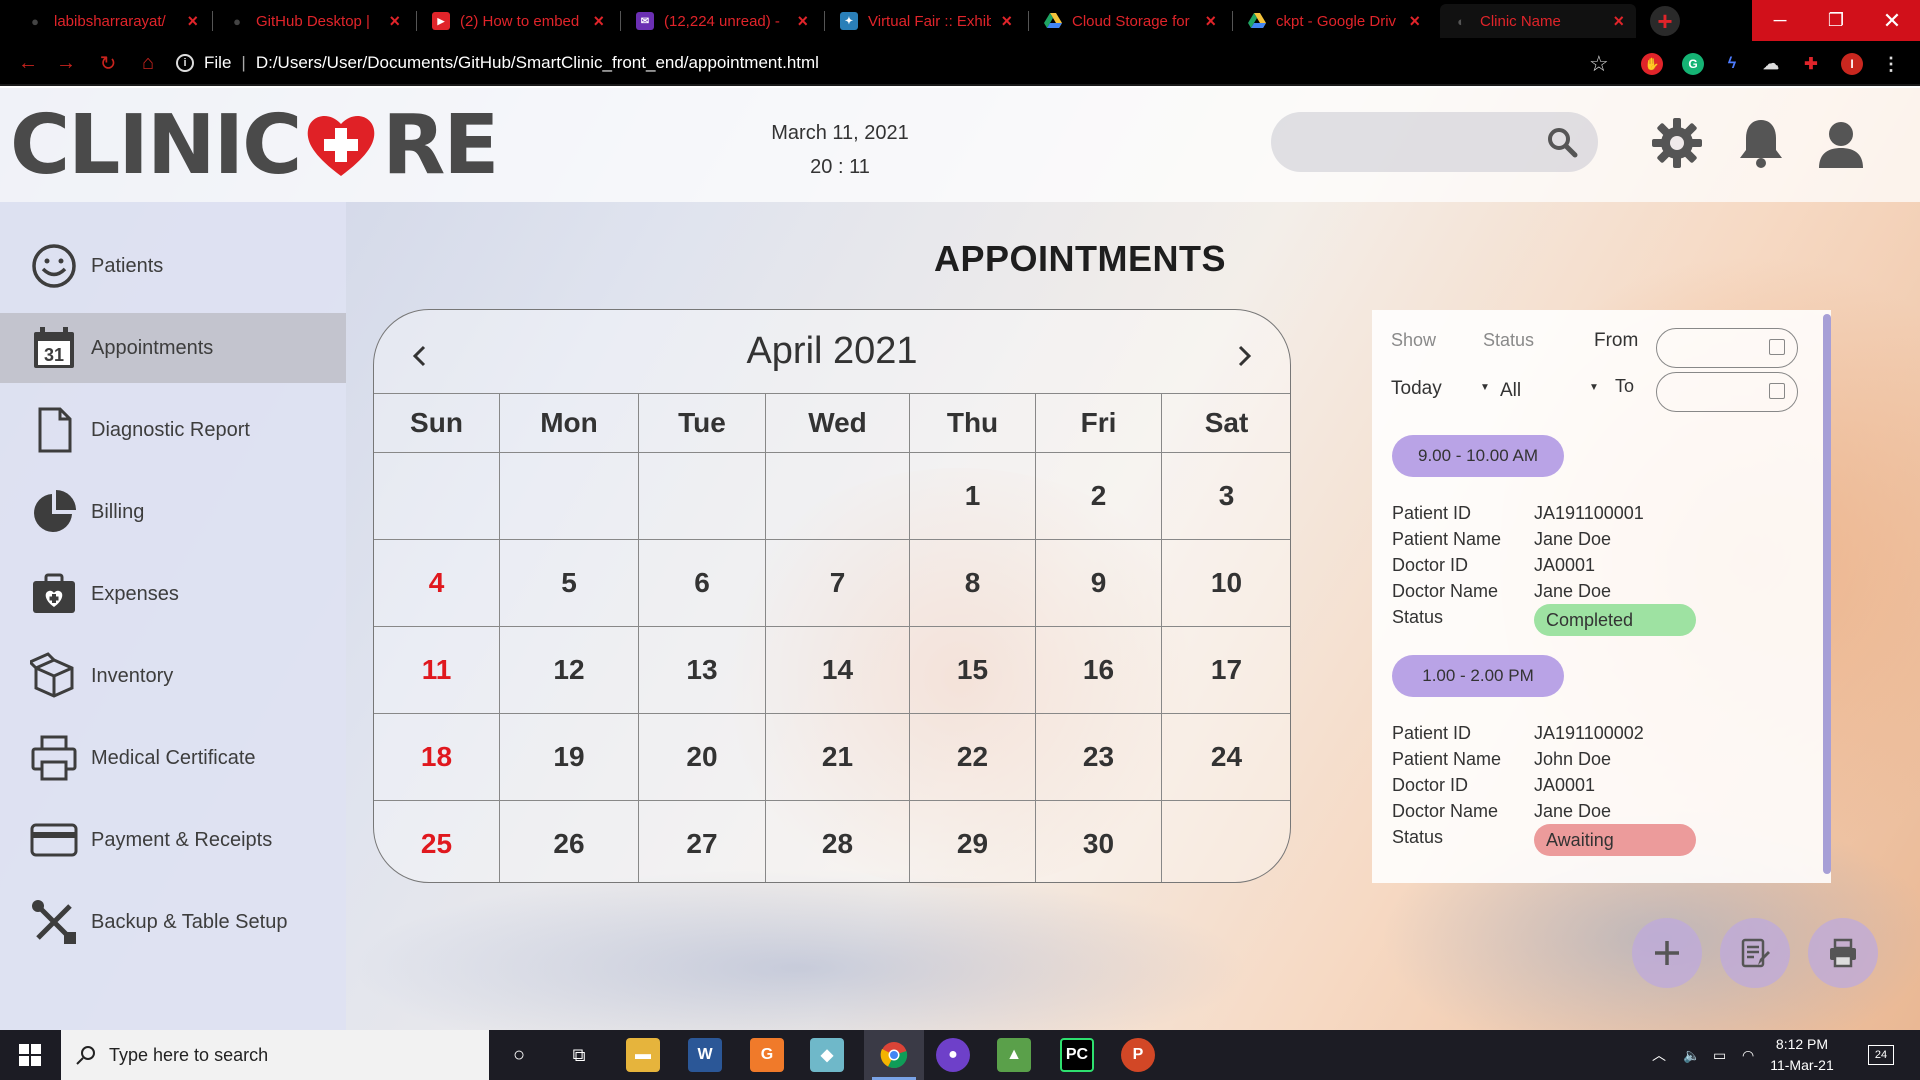  Describe the element at coordinates (148, 63) in the screenshot. I see `home-icon: ⌂` at that location.